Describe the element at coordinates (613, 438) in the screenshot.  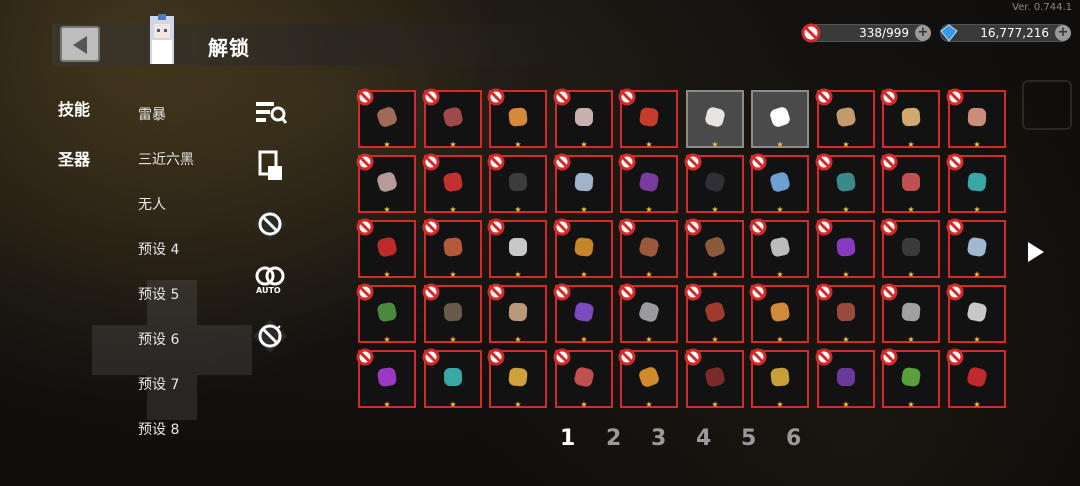
I see `page-button: 2` at that location.